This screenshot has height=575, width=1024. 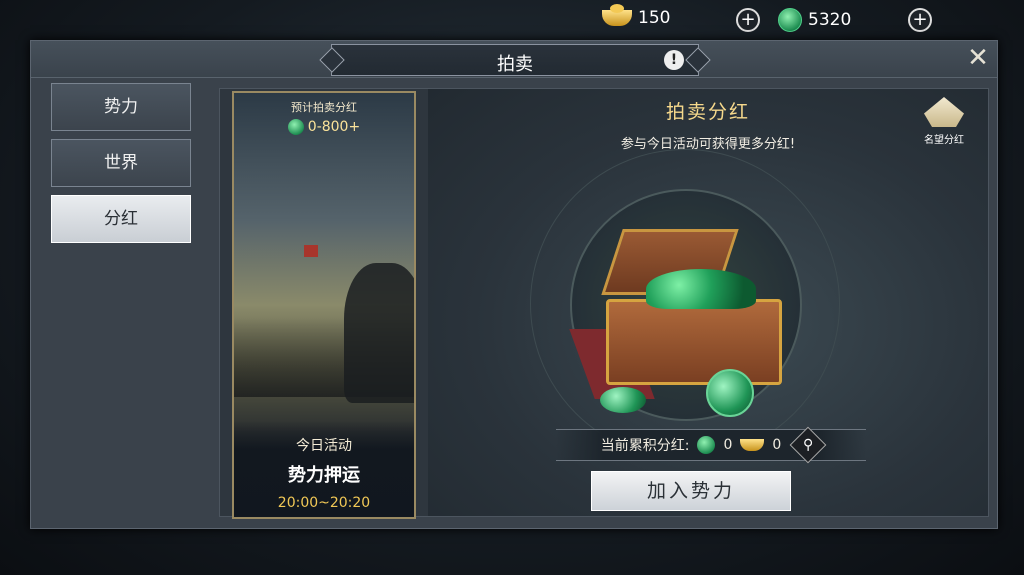 What do you see at coordinates (623, 400) in the screenshot?
I see `jade-token-icon` at bounding box center [623, 400].